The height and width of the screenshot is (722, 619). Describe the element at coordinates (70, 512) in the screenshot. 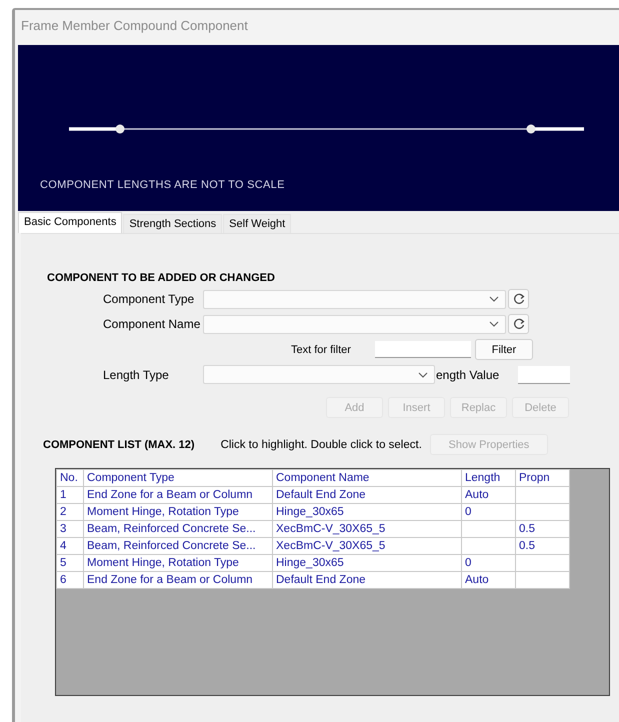

I see `table-cell: 2` at that location.